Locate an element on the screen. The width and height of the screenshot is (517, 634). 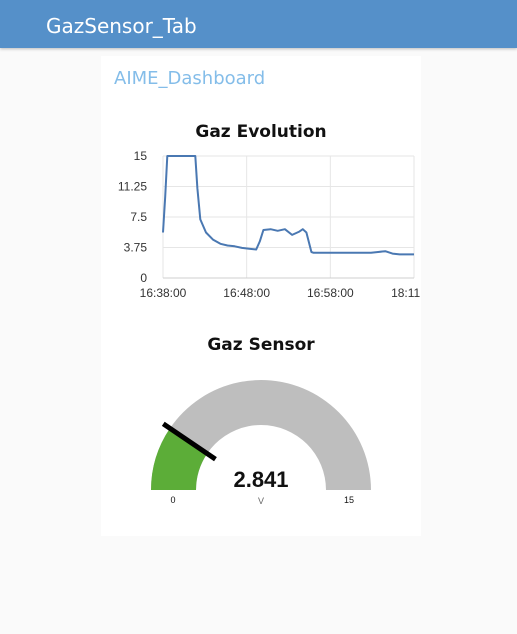
top-bar: GazSensor_Tab is located at coordinates (258, 24).